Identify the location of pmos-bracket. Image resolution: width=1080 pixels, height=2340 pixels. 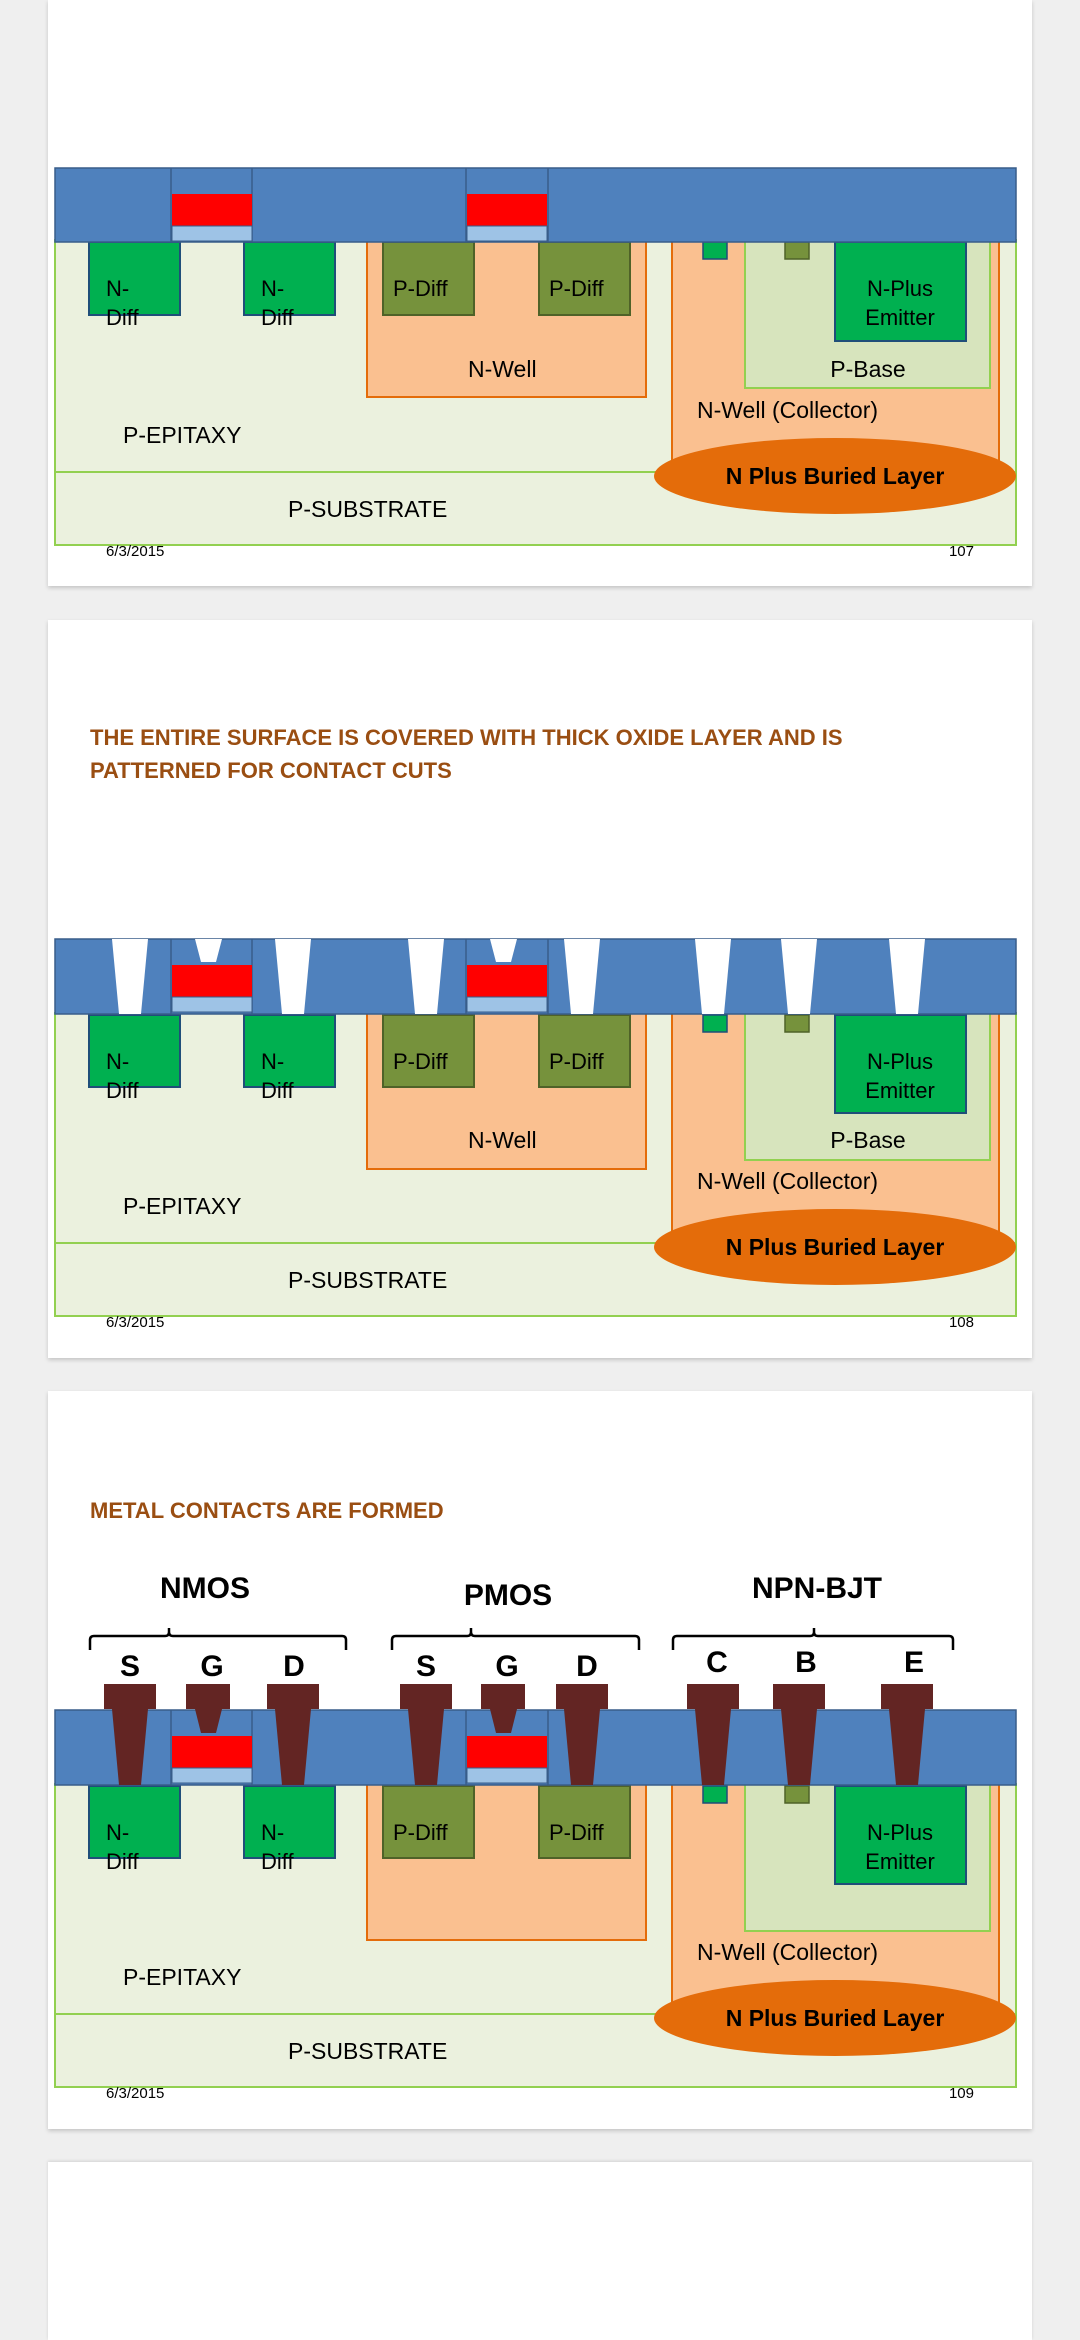
(515, 1639).